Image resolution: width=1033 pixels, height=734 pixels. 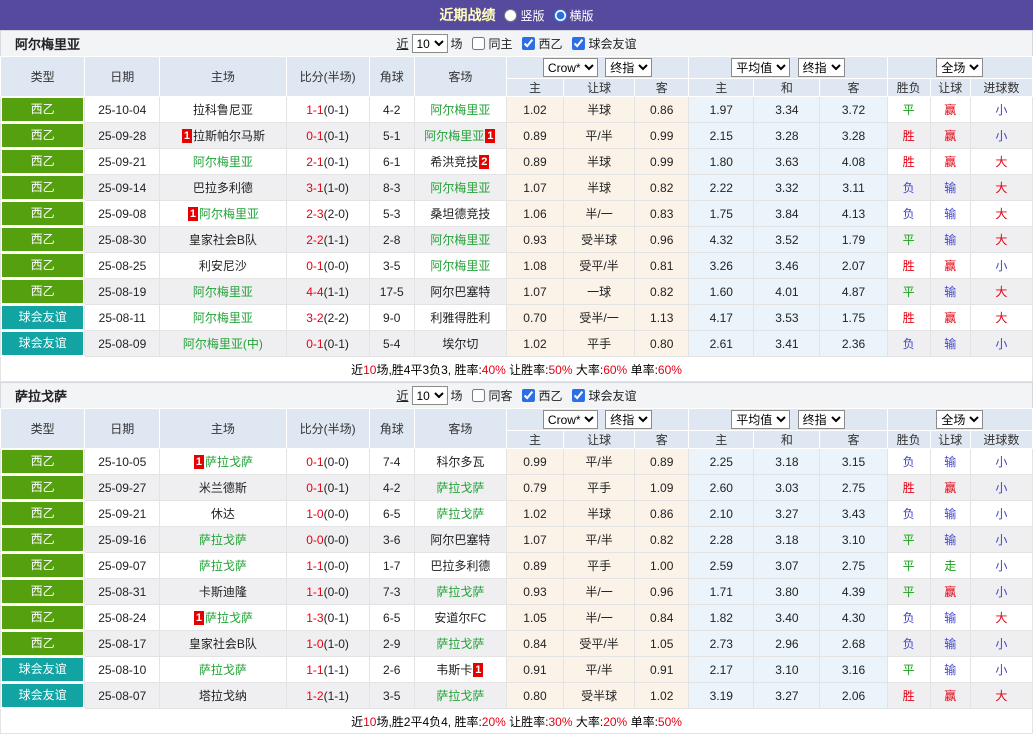 What do you see at coordinates (222, 240) in the screenshot?
I see `home-team-name: 皇家社会B队` at bounding box center [222, 240].